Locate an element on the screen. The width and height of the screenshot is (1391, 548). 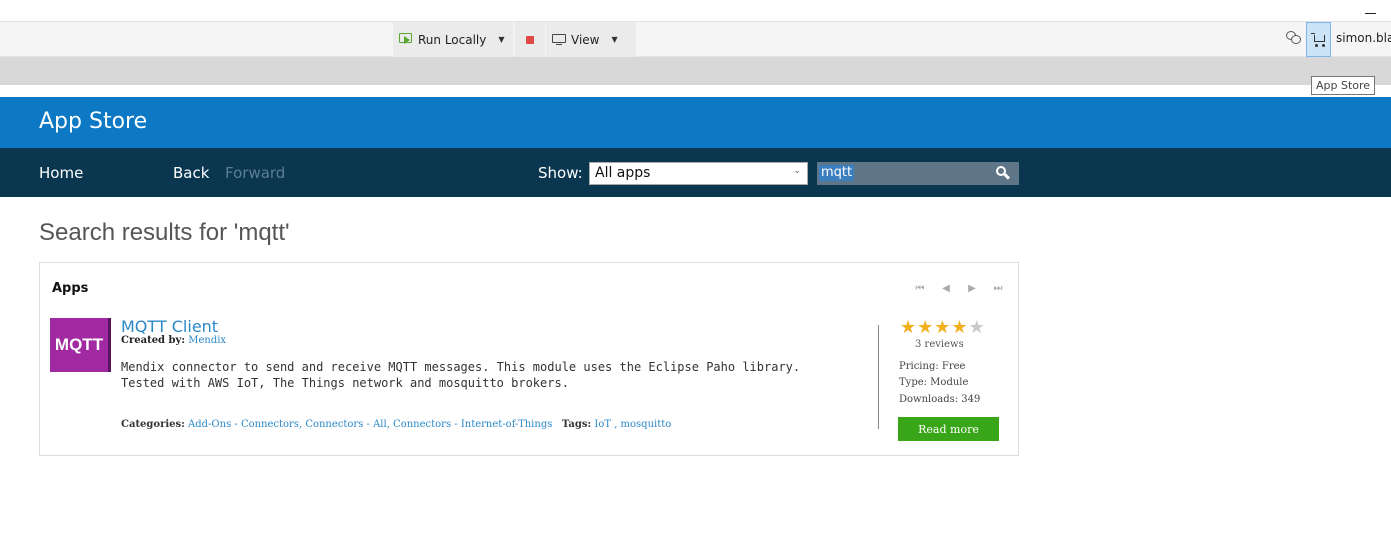
monitor-icon is located at coordinates (559, 39).